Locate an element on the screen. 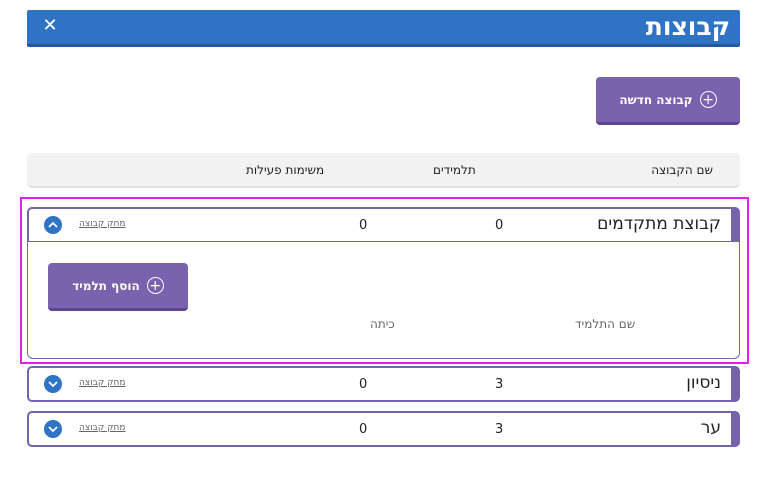 This screenshot has height=488, width=758. class-header: כיתה is located at coordinates (382, 324).